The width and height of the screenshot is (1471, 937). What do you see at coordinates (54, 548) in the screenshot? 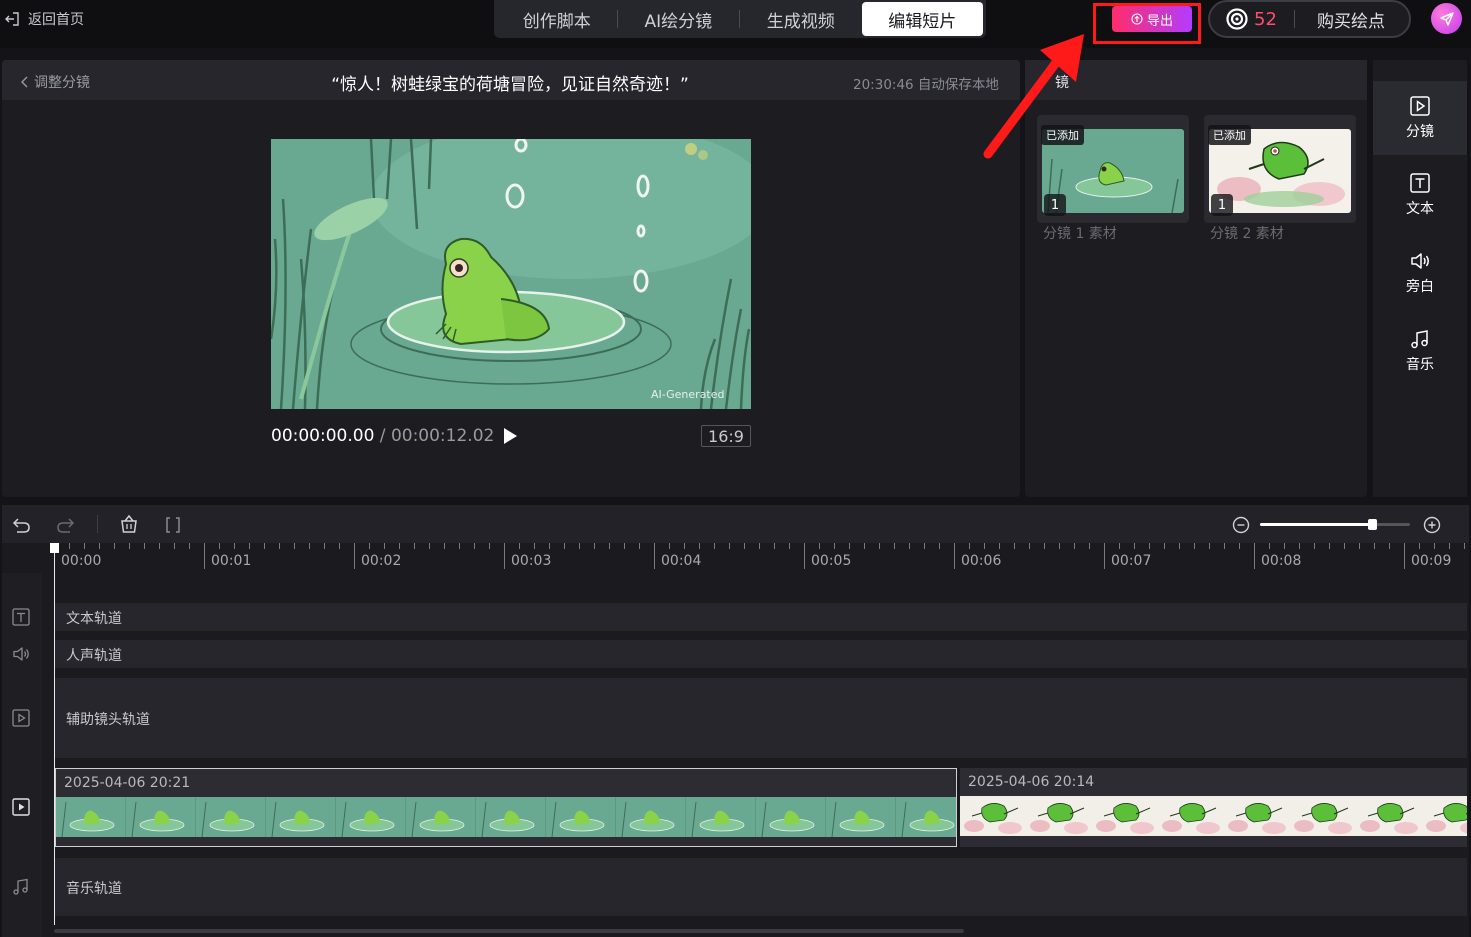
I see `playhead-handle` at bounding box center [54, 548].